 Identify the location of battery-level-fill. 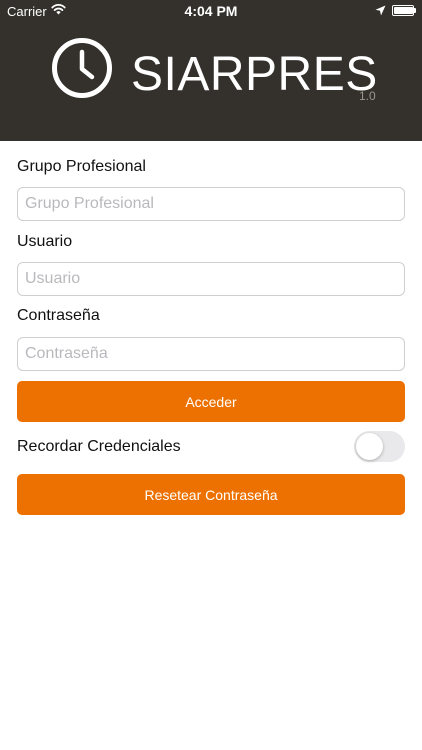
(403, 10).